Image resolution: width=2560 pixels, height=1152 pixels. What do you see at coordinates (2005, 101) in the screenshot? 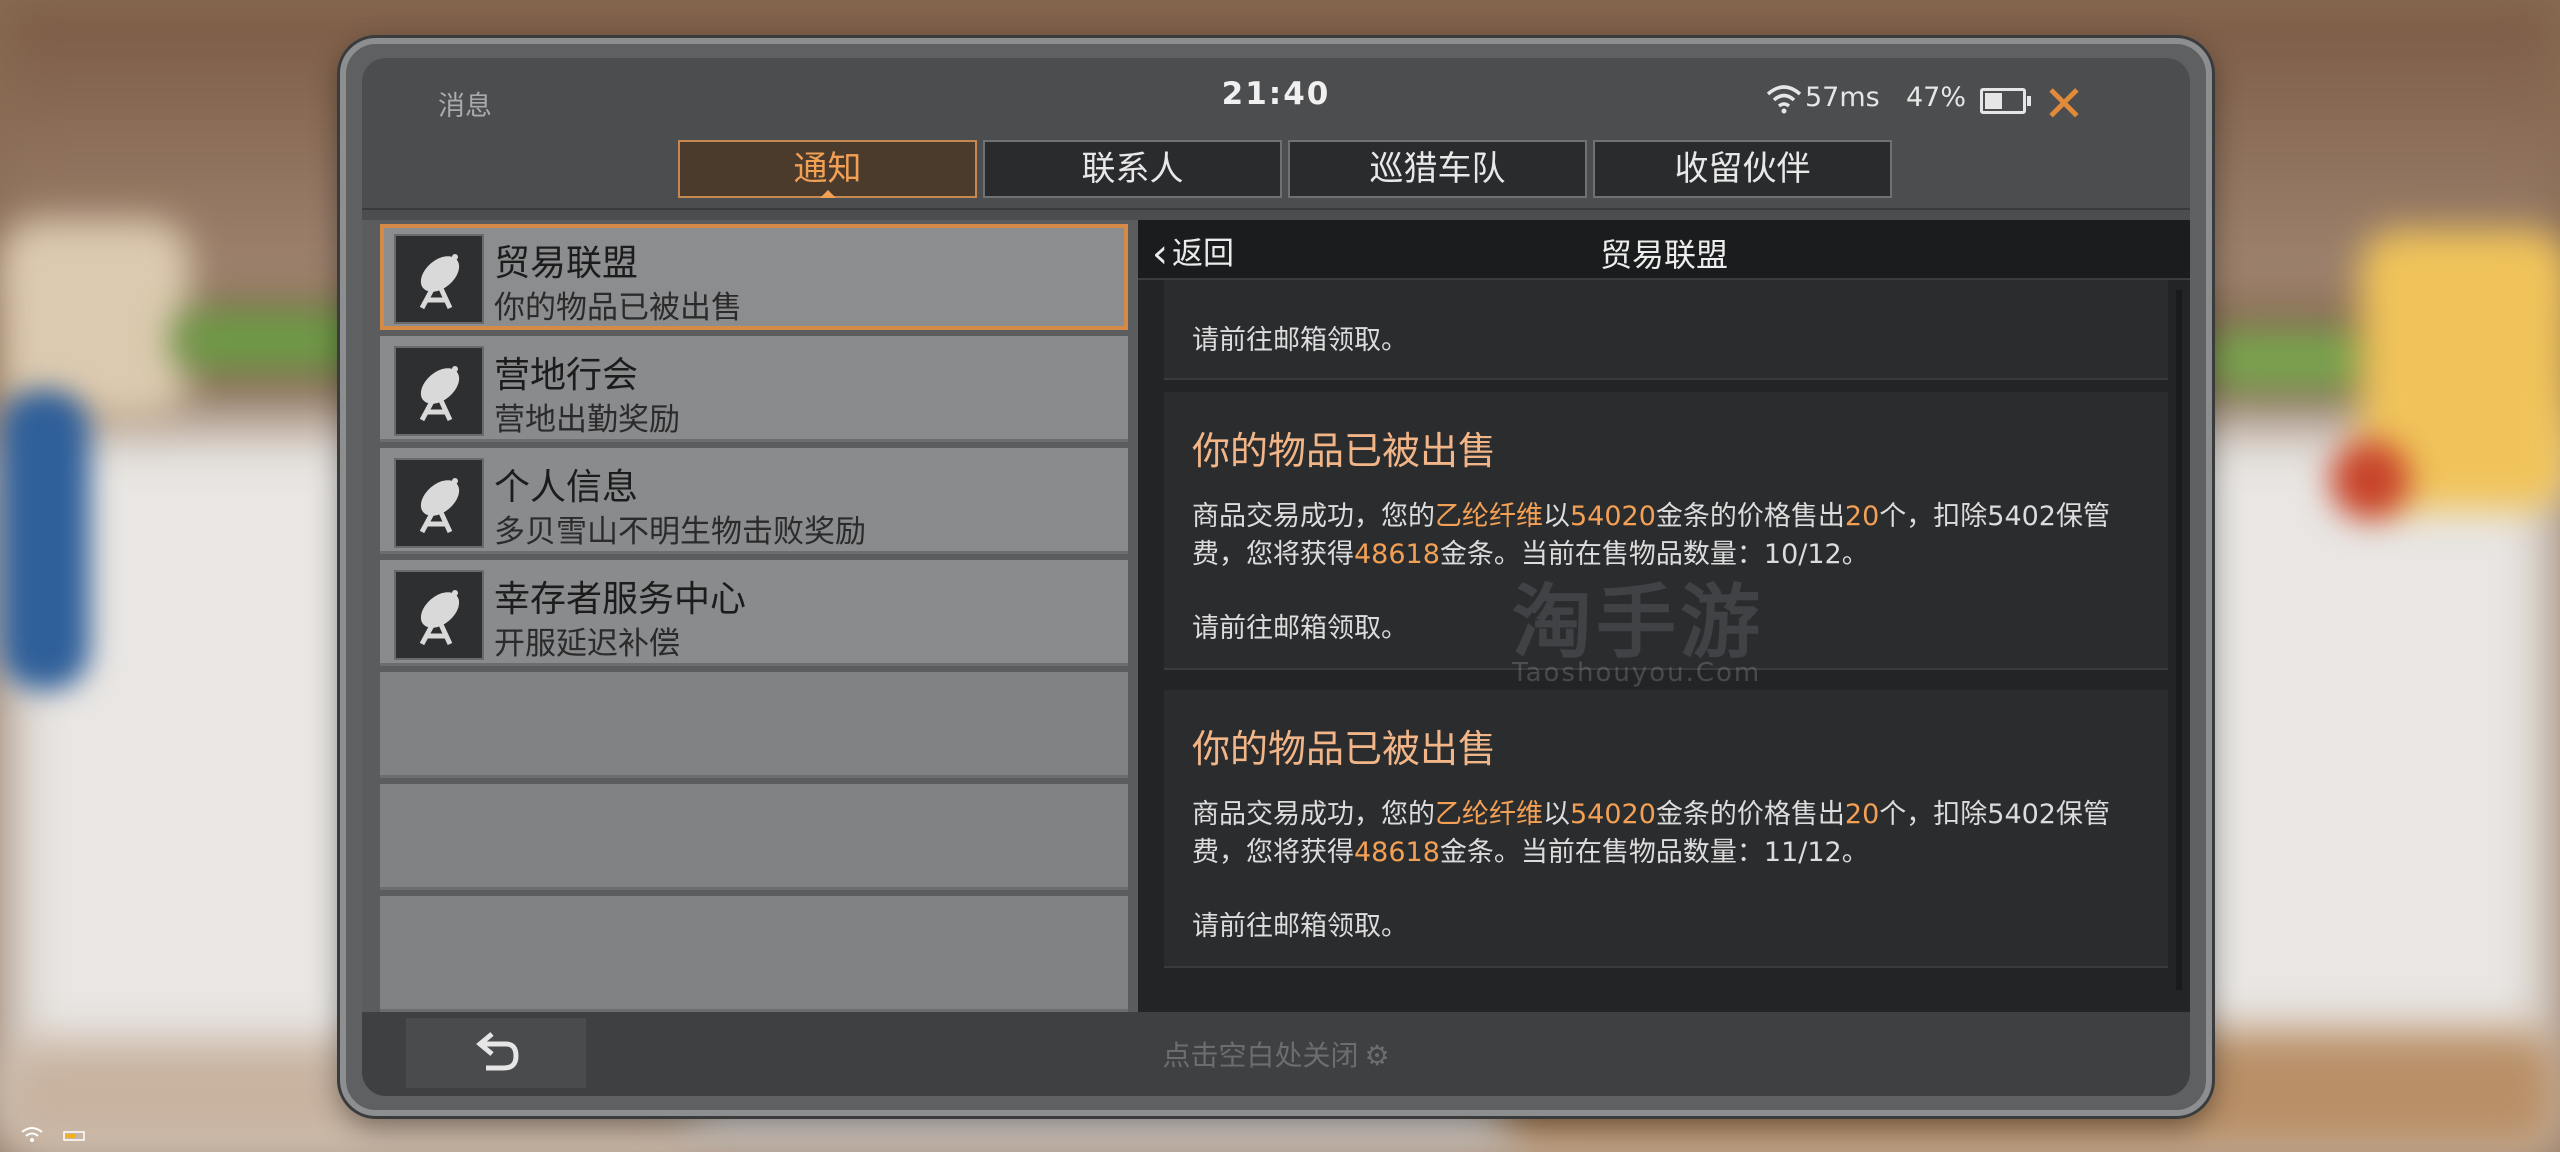
I see `battery-icon` at bounding box center [2005, 101].